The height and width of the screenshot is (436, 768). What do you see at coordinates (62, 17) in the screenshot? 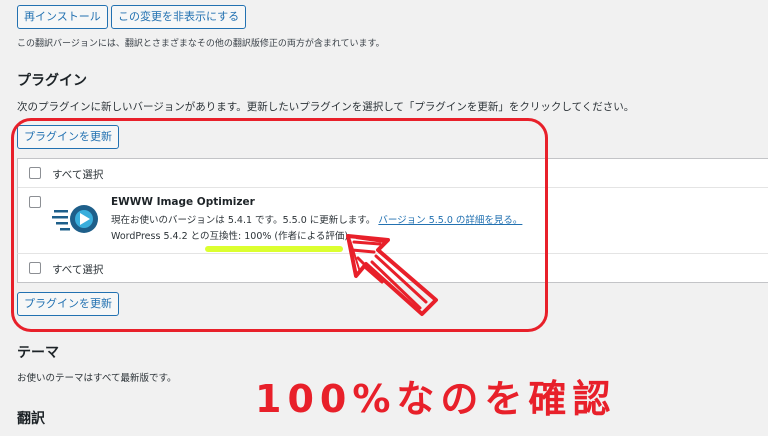
I see `reinstall-button: 再インストール` at bounding box center [62, 17].